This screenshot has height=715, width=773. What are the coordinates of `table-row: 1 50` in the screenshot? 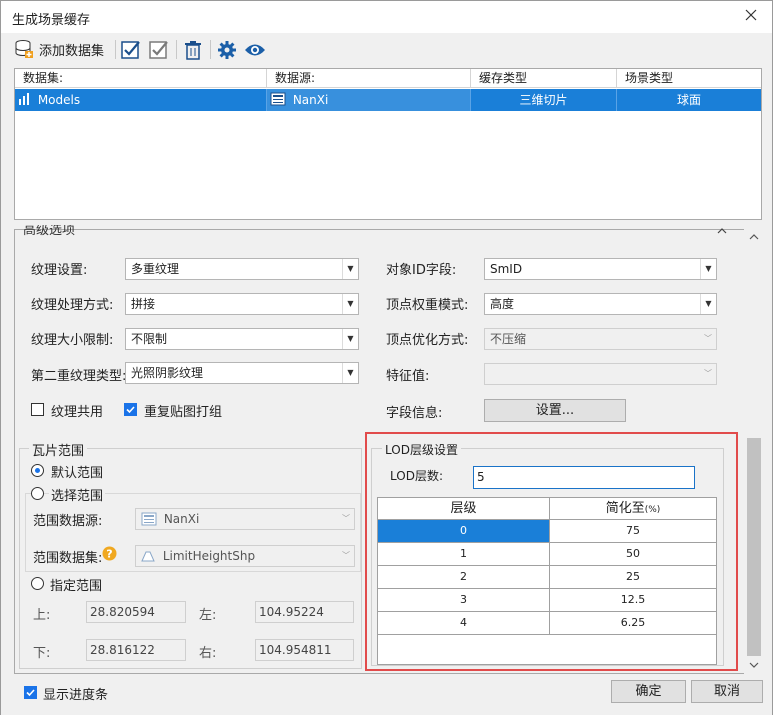 It's located at (547, 554).